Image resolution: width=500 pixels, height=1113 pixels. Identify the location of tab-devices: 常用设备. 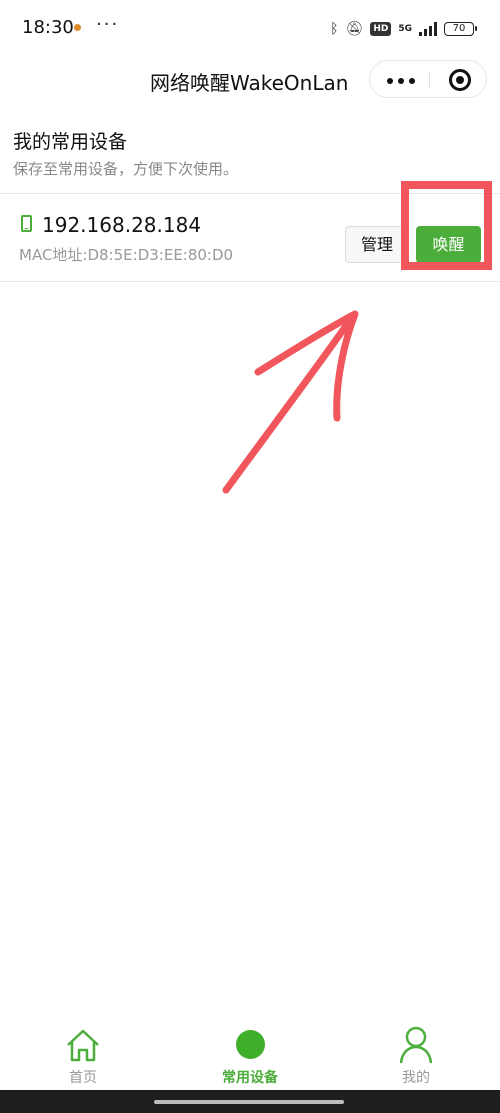
(250, 1056).